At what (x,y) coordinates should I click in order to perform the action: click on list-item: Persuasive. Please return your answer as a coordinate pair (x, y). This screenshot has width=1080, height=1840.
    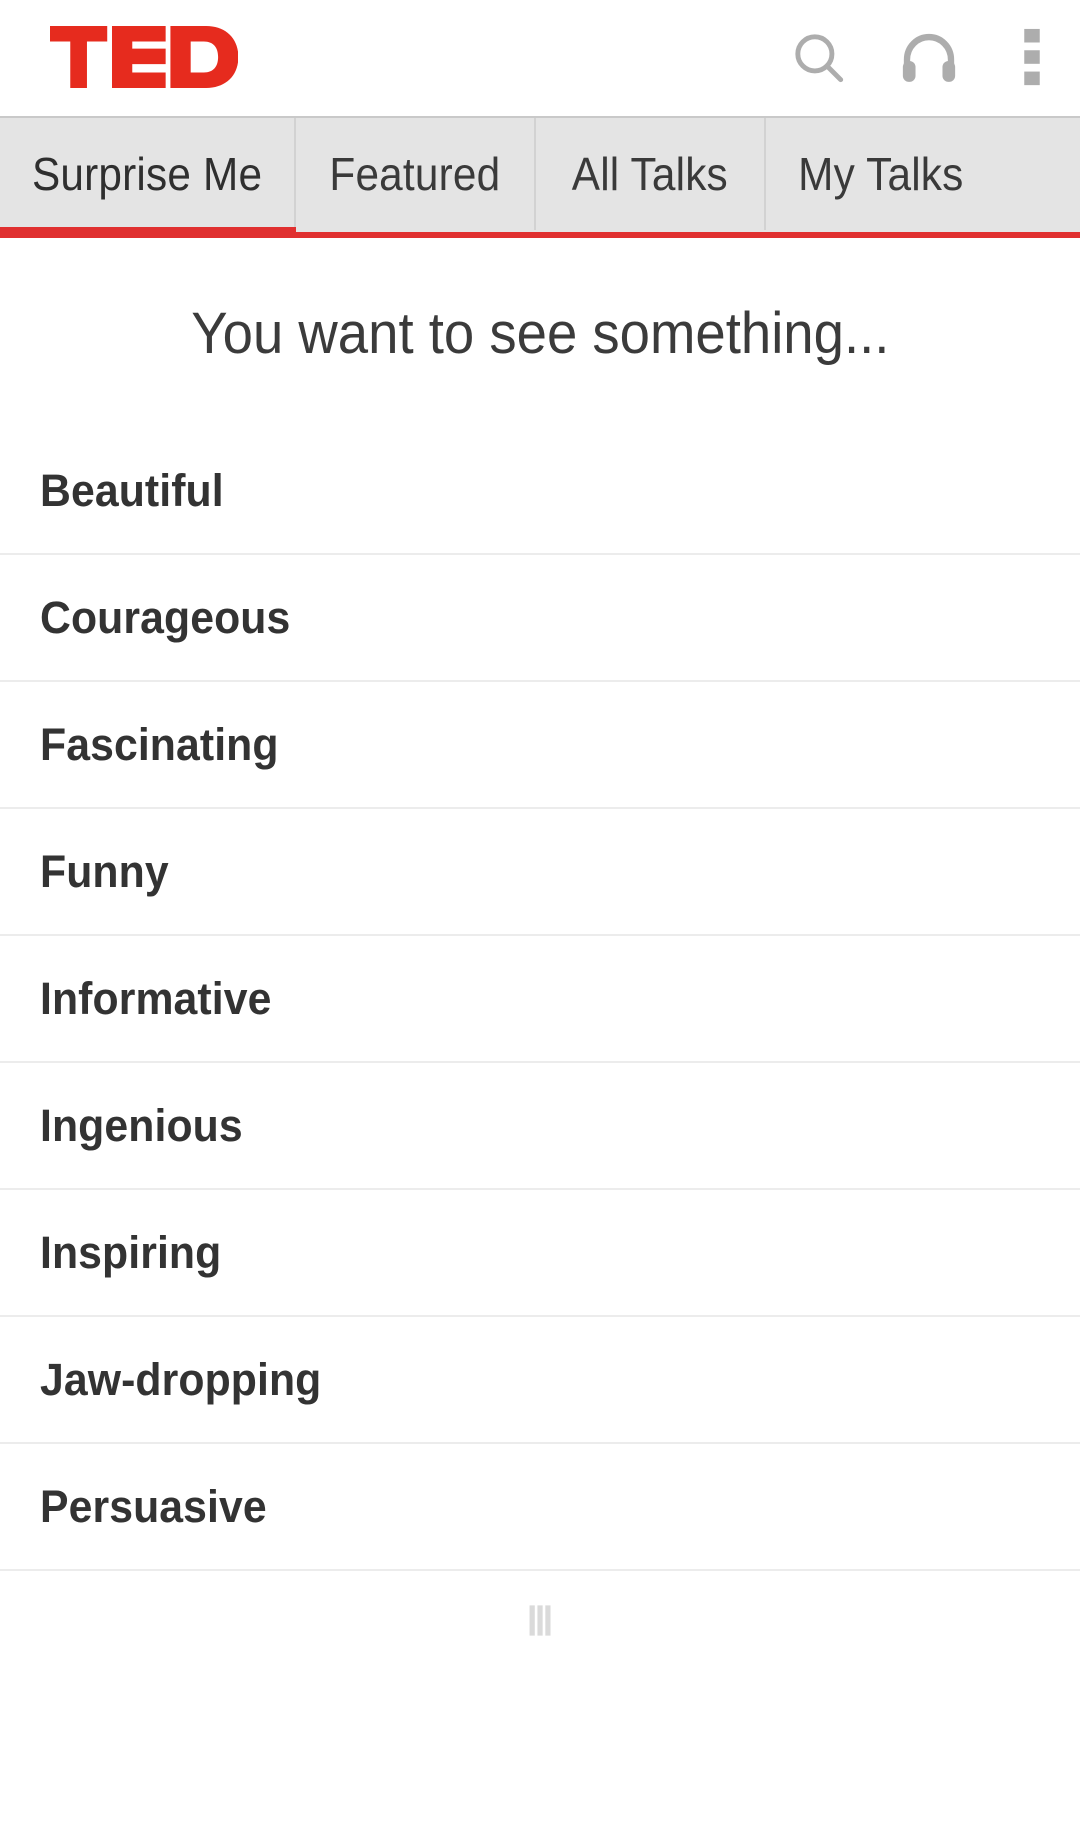
    Looking at the image, I should click on (540, 1507).